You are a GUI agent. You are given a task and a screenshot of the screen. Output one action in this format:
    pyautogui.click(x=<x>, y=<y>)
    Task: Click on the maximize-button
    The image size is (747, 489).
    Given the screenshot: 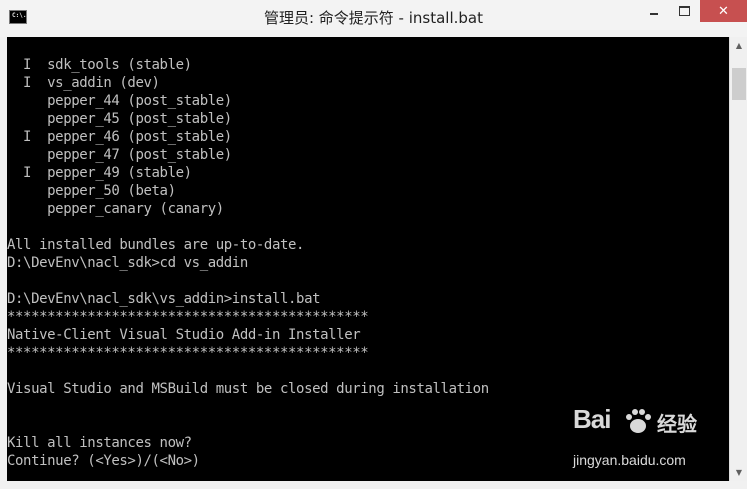 What is the action you would take?
    pyautogui.click(x=684, y=11)
    